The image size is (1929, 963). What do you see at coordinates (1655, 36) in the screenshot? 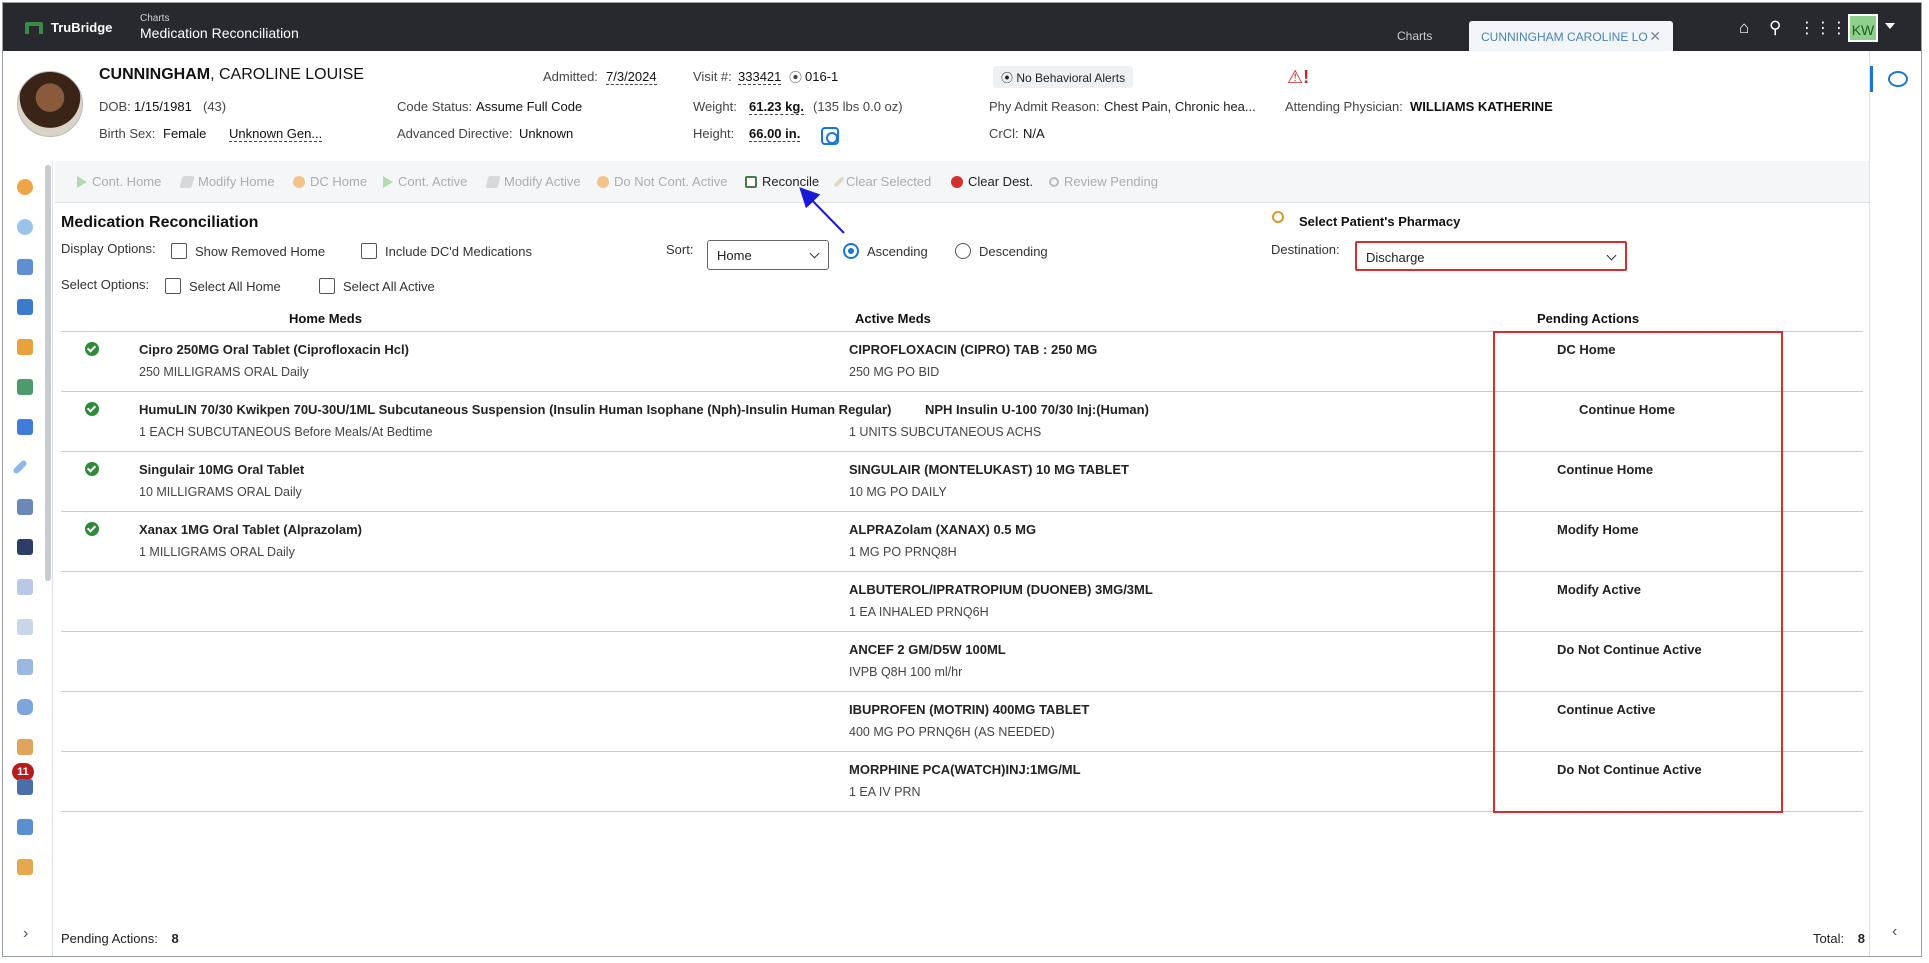
I see `close-icon: ✕` at bounding box center [1655, 36].